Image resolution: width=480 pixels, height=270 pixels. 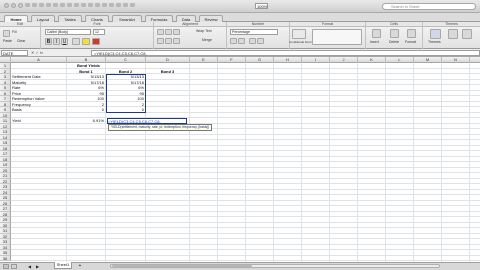 I want to click on gallery-icon, so click(x=118, y=5).